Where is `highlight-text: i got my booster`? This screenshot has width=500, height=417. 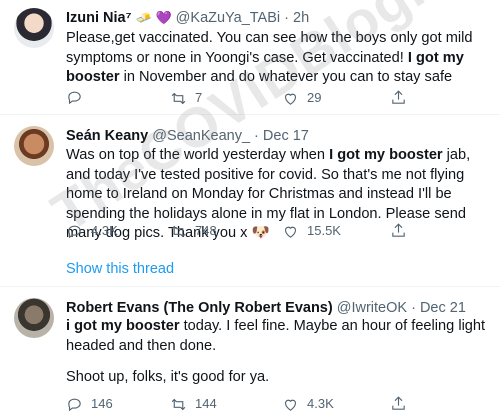
highlight-text: i got my booster is located at coordinates (123, 326).